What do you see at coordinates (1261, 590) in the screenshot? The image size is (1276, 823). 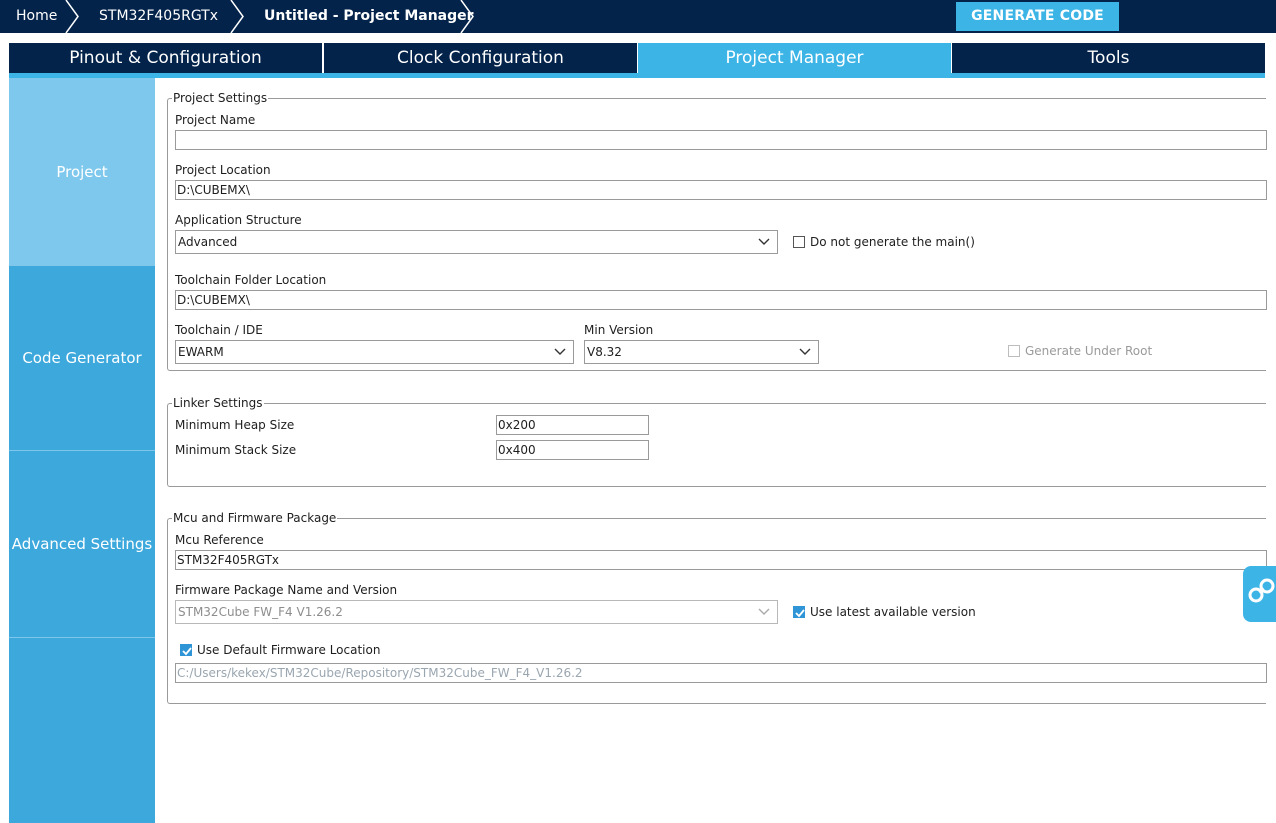 I see `link-icon` at bounding box center [1261, 590].